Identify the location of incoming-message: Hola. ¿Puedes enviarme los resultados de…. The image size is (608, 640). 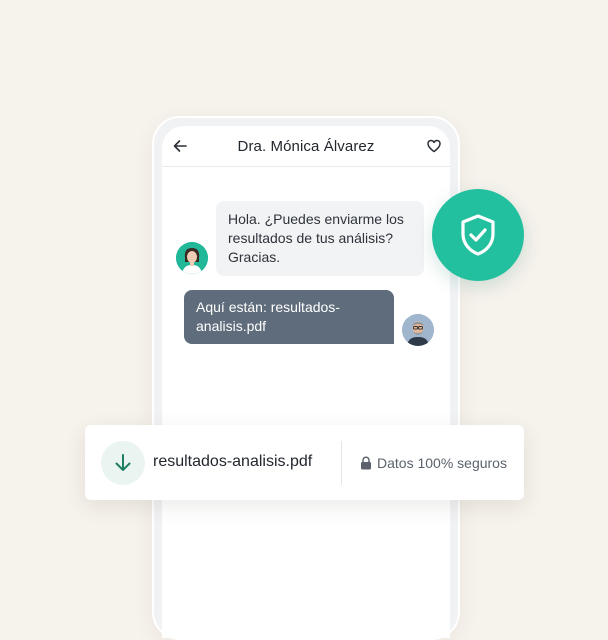
(320, 238).